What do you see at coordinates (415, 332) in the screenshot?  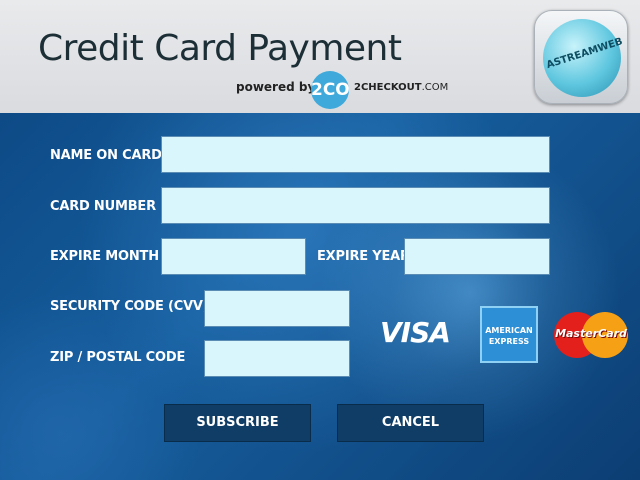 I see `visa-logo: VISA` at bounding box center [415, 332].